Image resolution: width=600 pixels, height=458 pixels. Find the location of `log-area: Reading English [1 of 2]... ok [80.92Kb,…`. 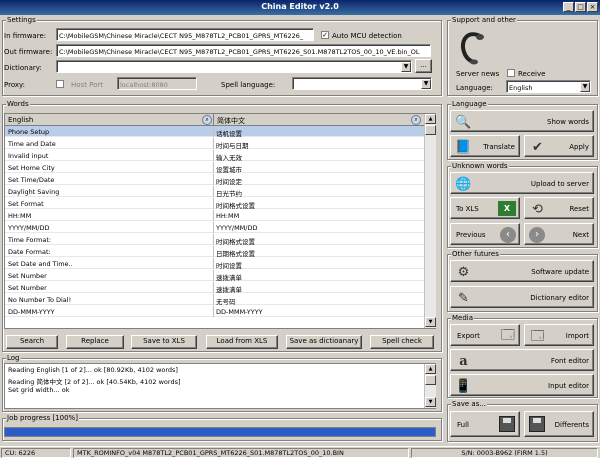

log-area: Reading English [1 of 2]... ok [80.92Kb,… is located at coordinates (220, 386).